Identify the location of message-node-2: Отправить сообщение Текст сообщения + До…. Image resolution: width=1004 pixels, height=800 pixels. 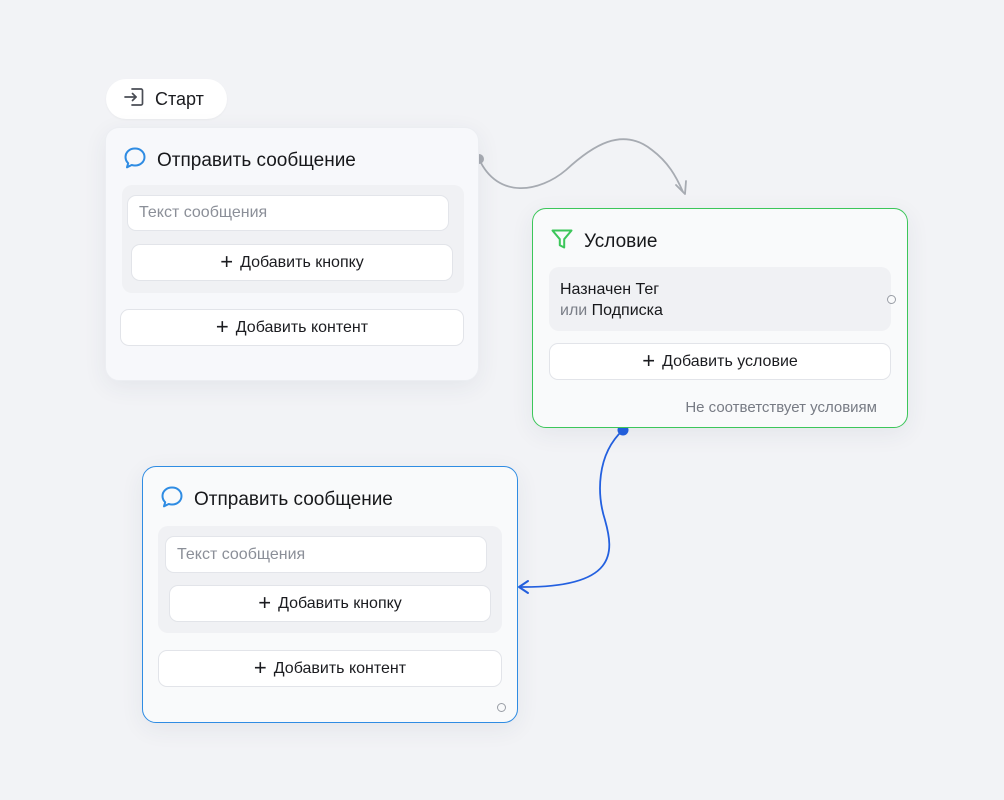
(330, 594).